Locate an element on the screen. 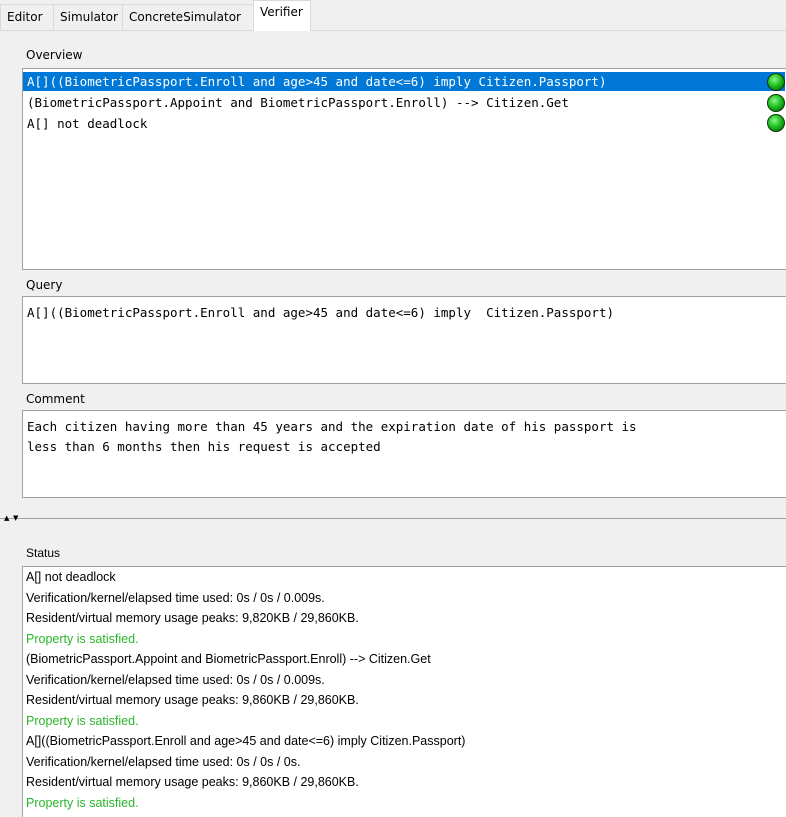  tab-concrete-simulator: ConcreteSimulator is located at coordinates (188, 17).